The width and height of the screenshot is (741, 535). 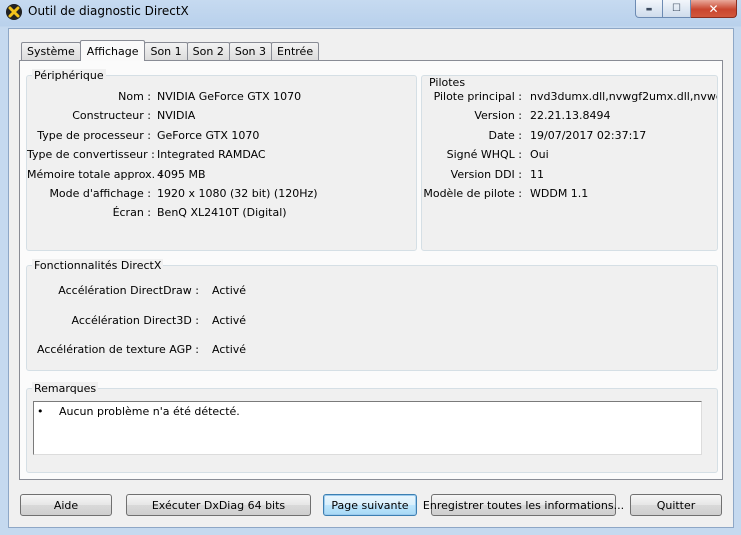 I want to click on tab-son-1: Son 1, so click(x=166, y=51).